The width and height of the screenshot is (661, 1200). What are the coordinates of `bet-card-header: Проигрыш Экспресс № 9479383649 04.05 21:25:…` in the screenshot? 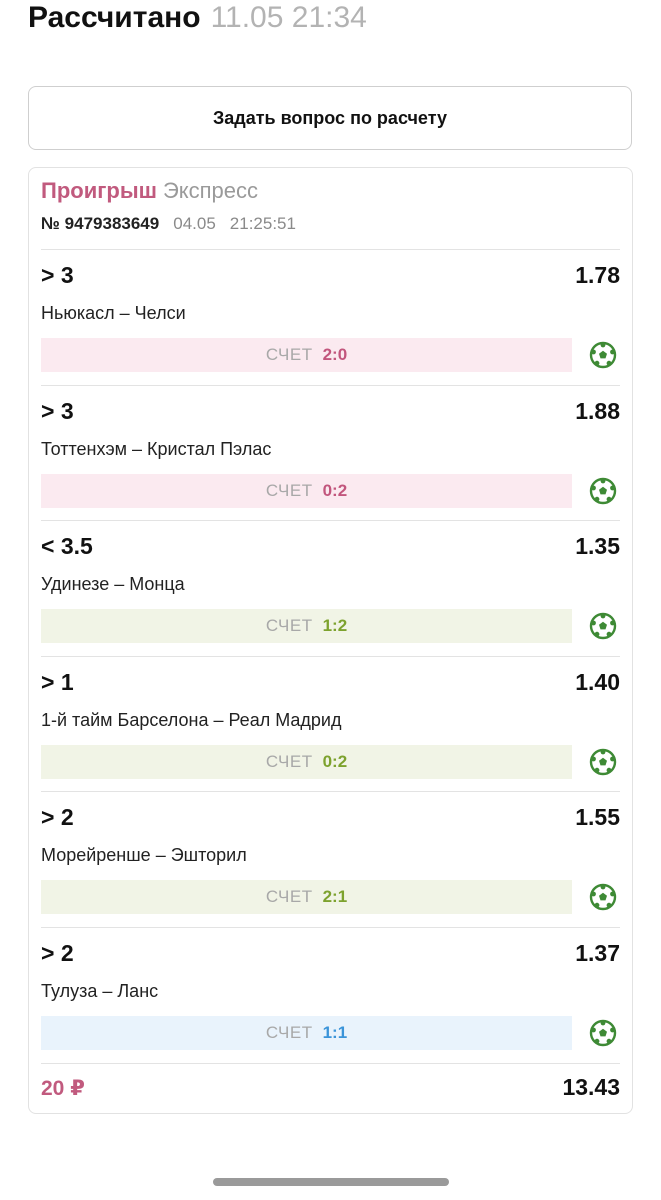 It's located at (330, 206).